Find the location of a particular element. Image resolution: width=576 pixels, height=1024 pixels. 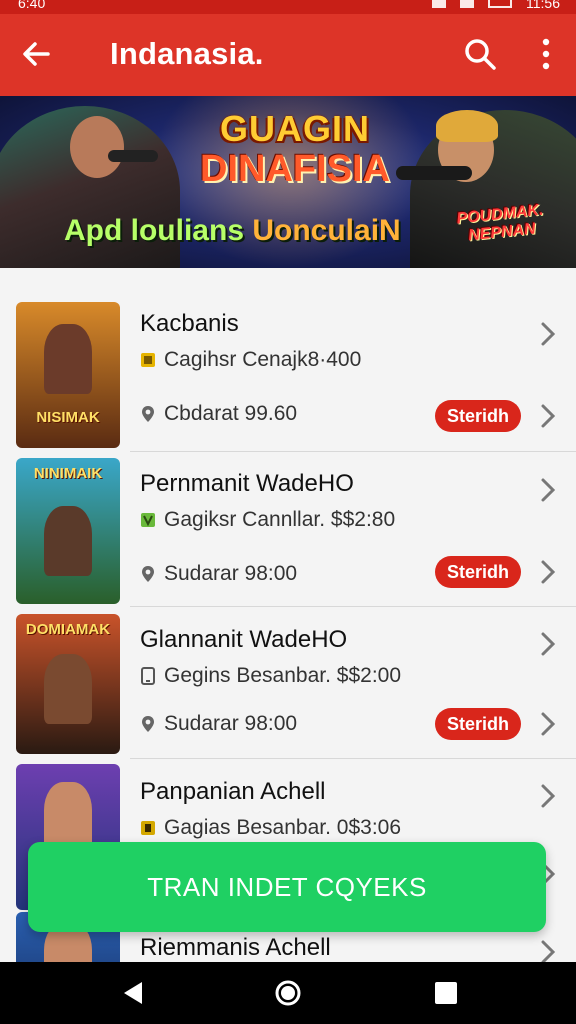

thumbnail-title: DOMIAMAK is located at coordinates (68, 629).